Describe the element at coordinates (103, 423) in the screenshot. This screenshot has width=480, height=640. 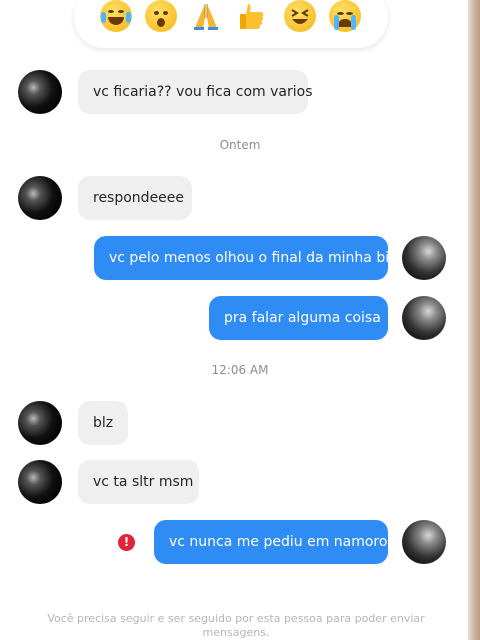
I see `incoming-message: blz` at that location.